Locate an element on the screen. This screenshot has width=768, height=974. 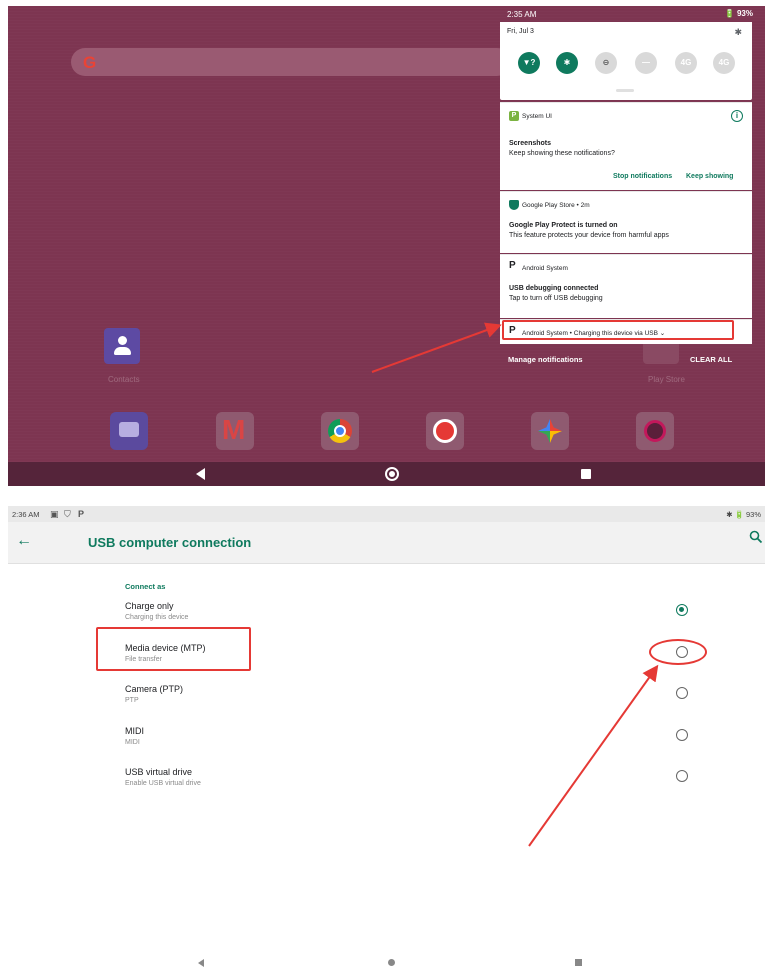
section-header-connect-as: Connect as is located at coordinates (145, 586).